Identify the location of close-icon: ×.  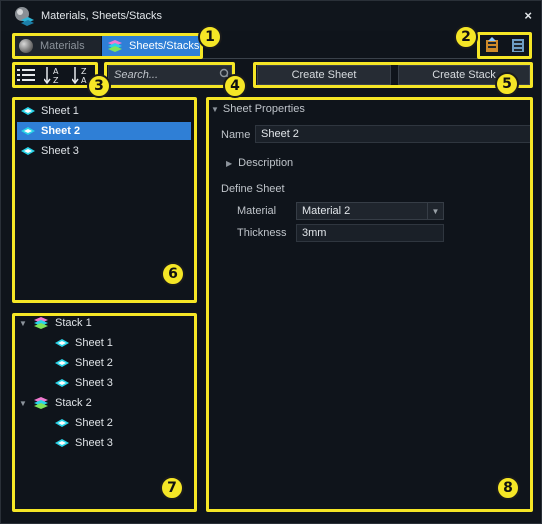
(528, 15).